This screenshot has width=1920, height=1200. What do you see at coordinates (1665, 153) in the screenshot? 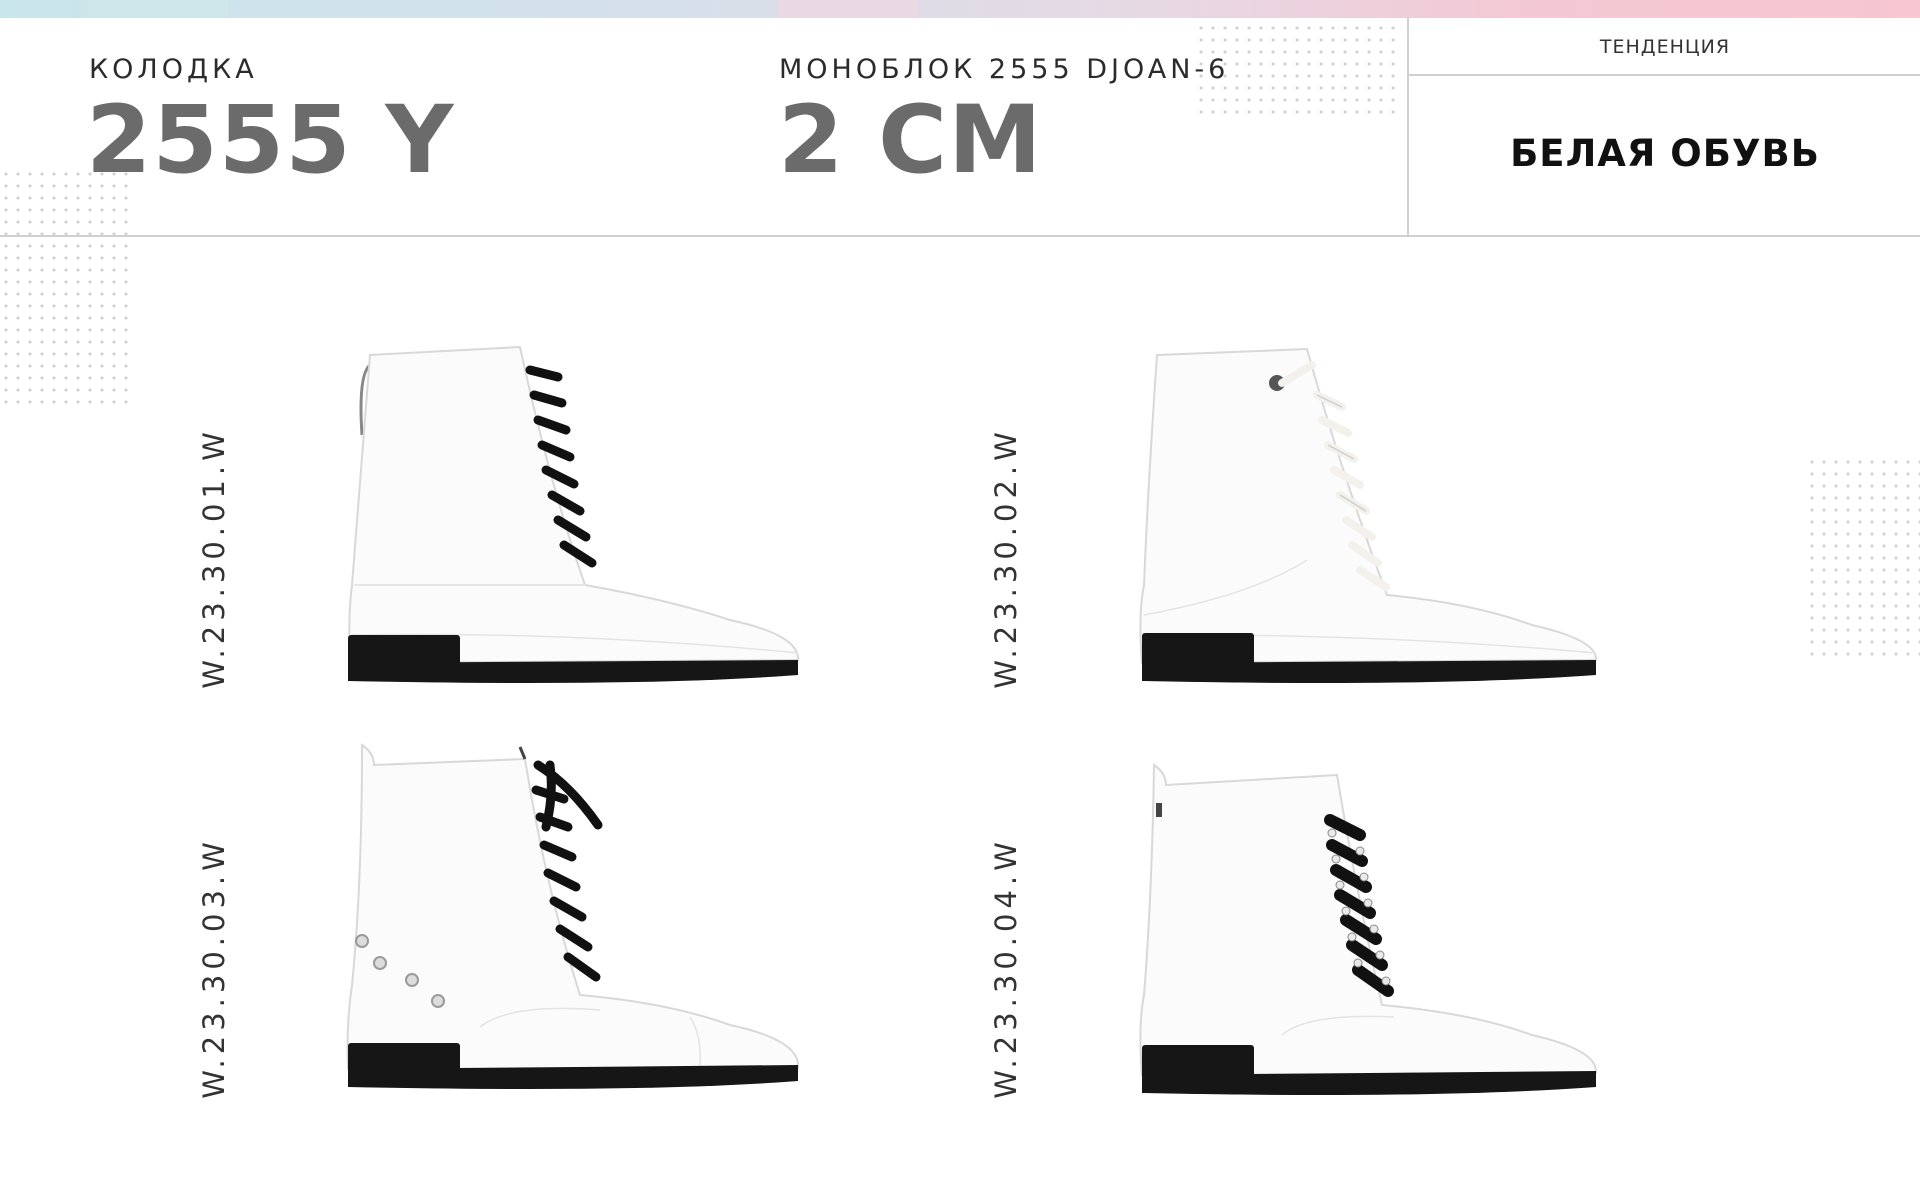
I see `trend-value: БЕЛАЯ ОБУВЬ` at bounding box center [1665, 153].